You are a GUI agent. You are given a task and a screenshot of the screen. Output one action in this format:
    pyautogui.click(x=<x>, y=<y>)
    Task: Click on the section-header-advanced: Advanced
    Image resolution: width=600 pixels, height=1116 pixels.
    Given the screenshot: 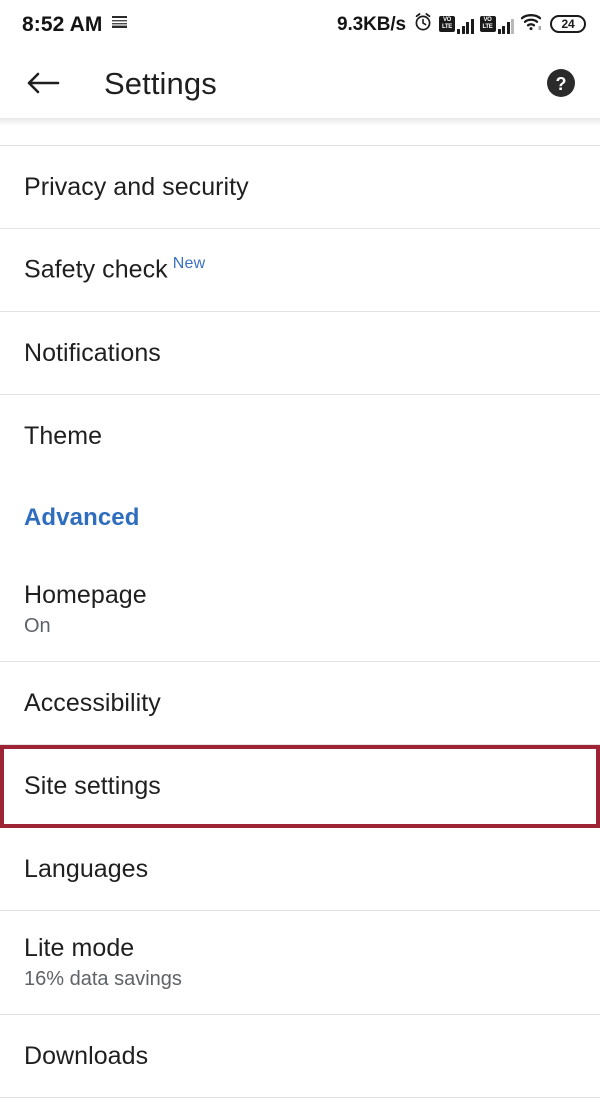 What is the action you would take?
    pyautogui.click(x=300, y=518)
    